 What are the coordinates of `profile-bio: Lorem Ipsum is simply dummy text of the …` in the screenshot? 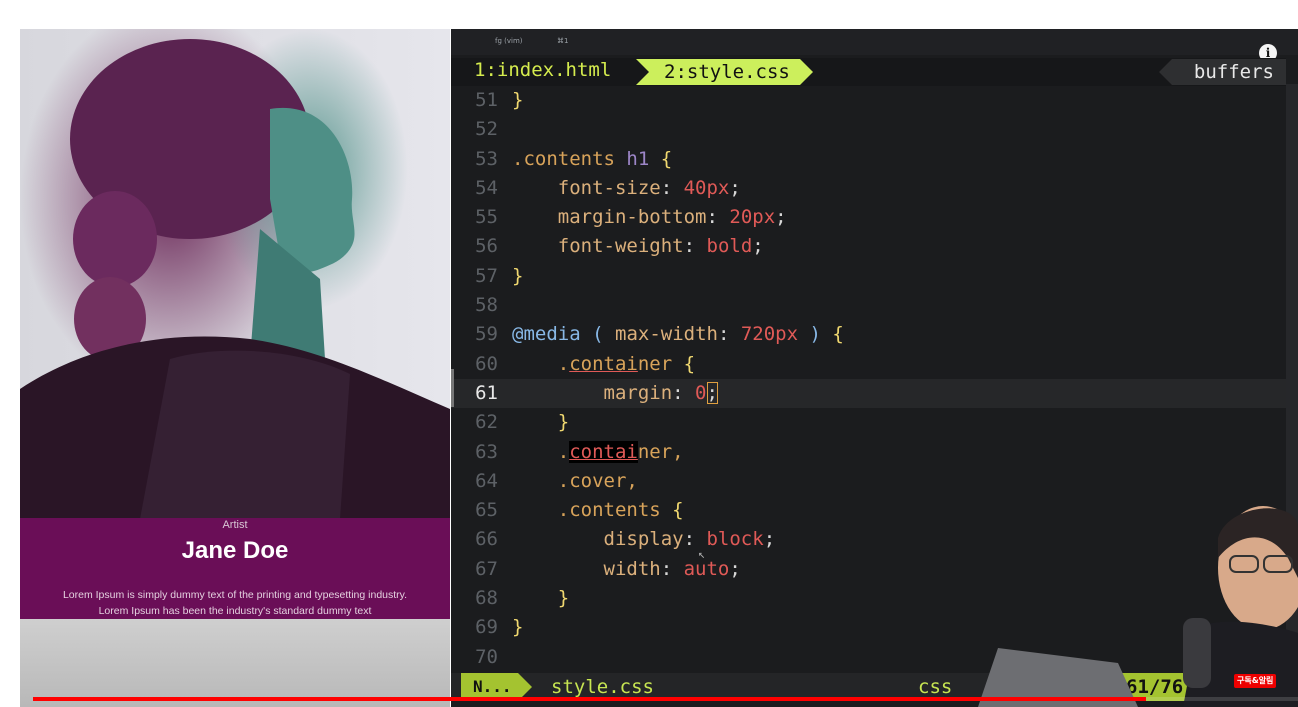 It's located at (235, 603).